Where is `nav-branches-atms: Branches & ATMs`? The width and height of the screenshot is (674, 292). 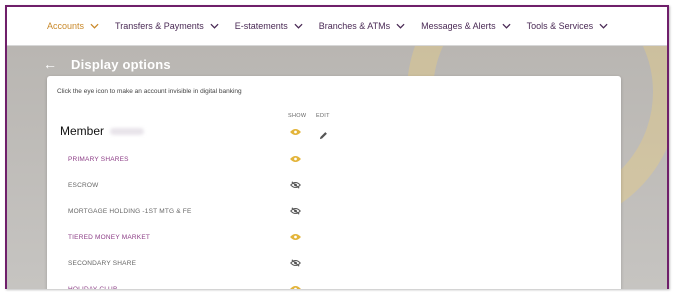 nav-branches-atms: Branches & ATMs is located at coordinates (362, 26).